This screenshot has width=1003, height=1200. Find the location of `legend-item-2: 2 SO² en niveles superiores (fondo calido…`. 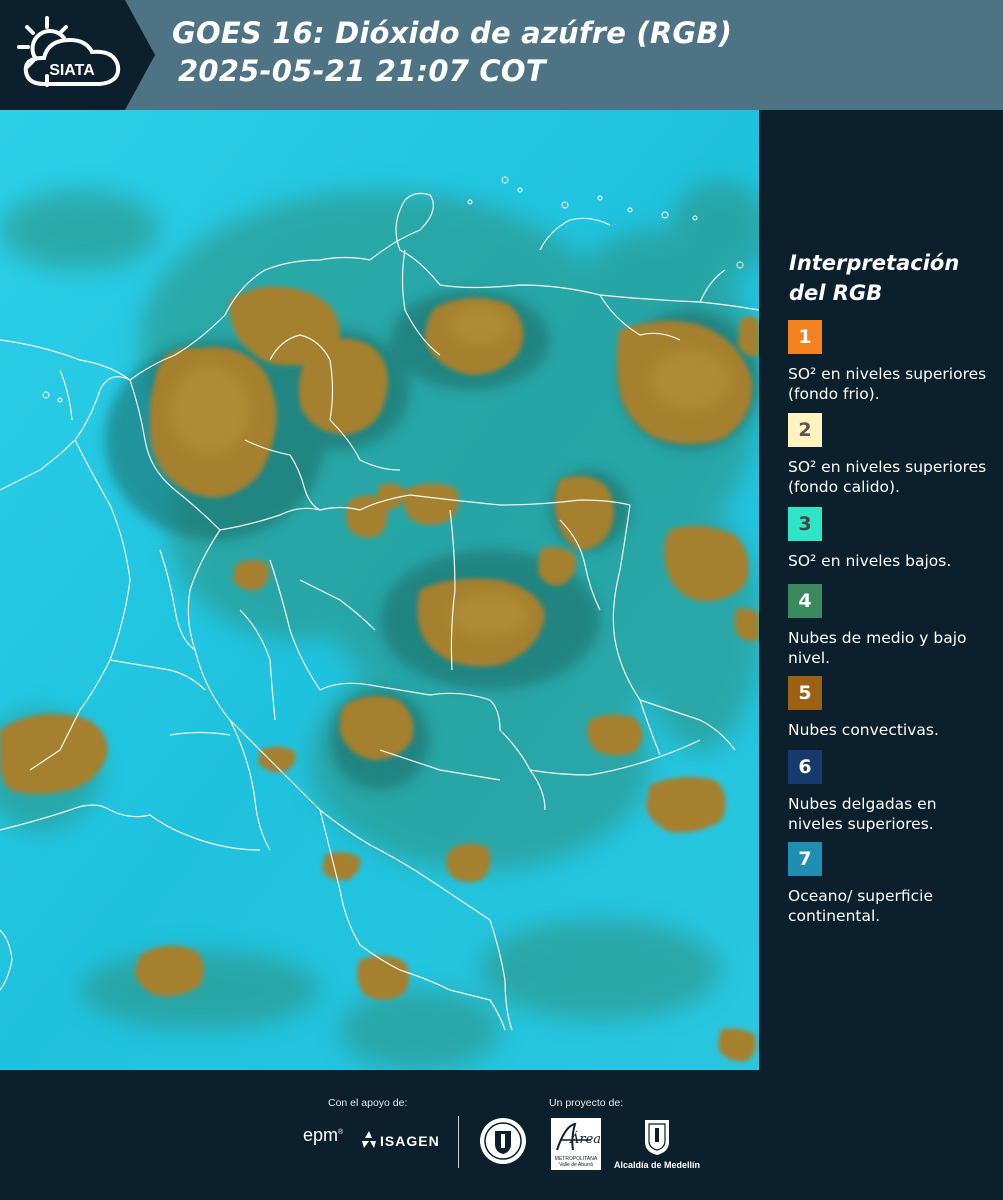

legend-item-2: 2 SO² en niveles superiores (fondo calido… is located at coordinates (888, 455).